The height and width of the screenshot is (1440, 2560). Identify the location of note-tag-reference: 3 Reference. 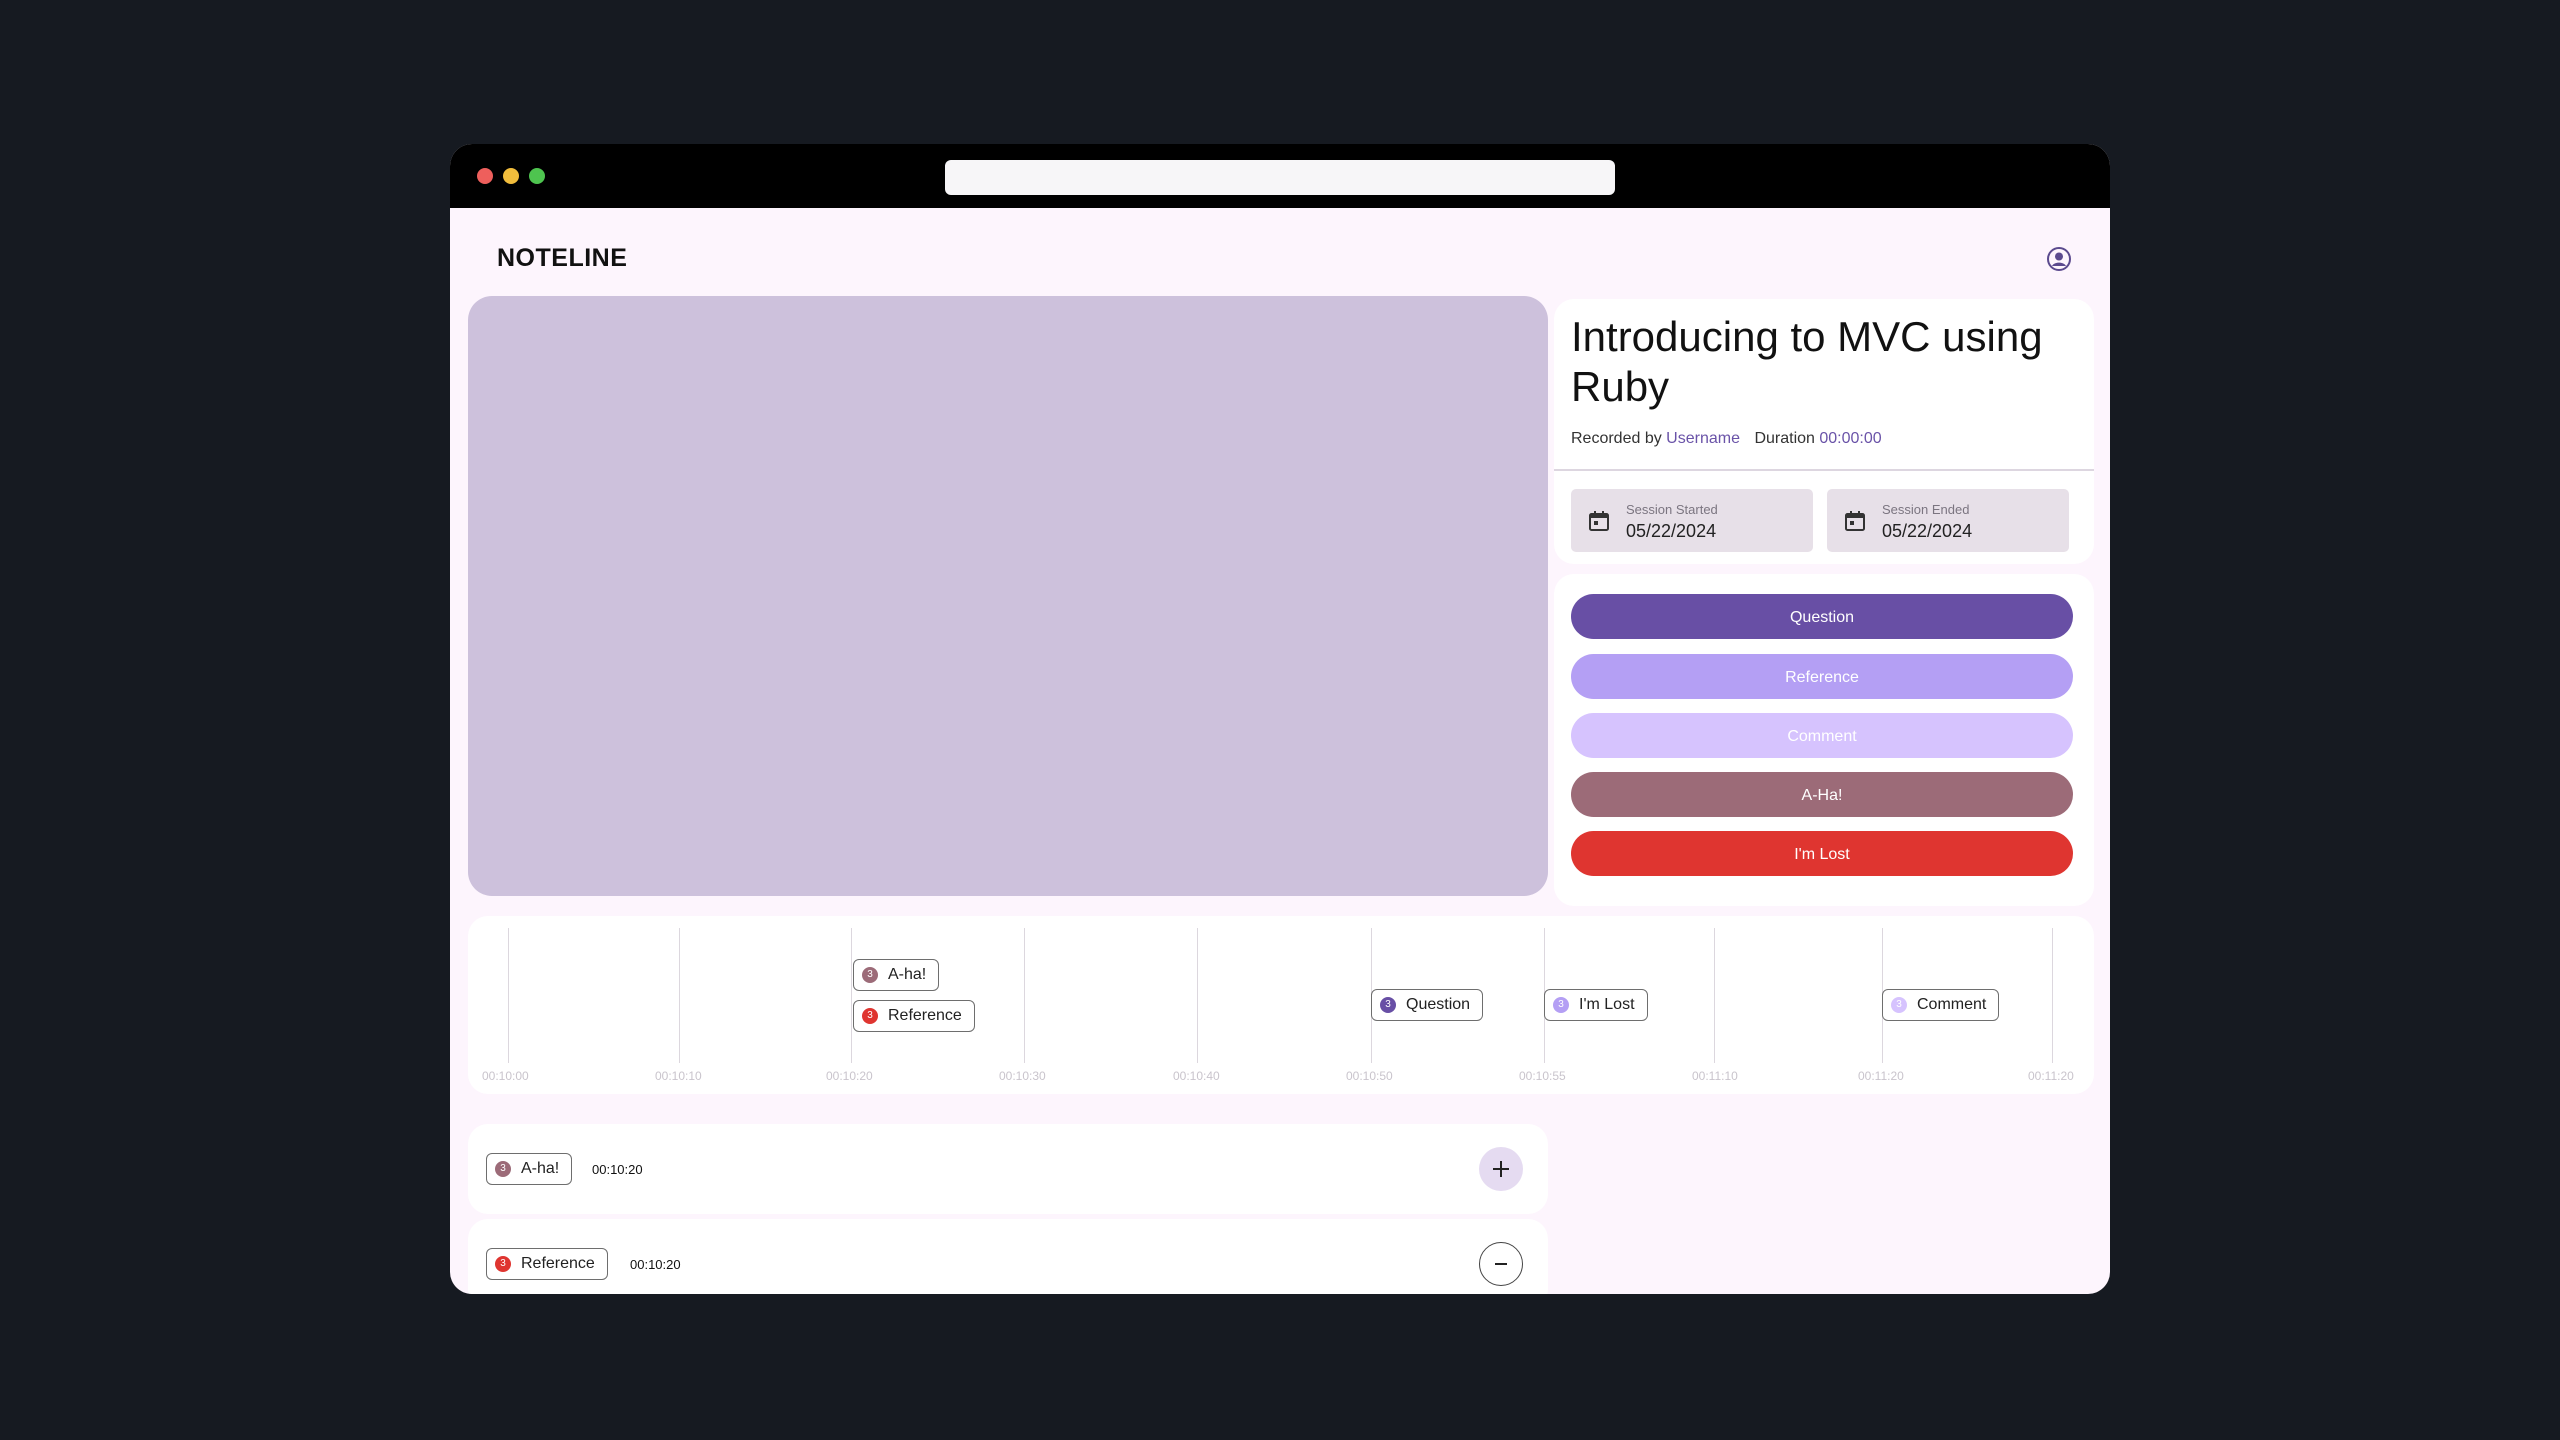
(547, 1264).